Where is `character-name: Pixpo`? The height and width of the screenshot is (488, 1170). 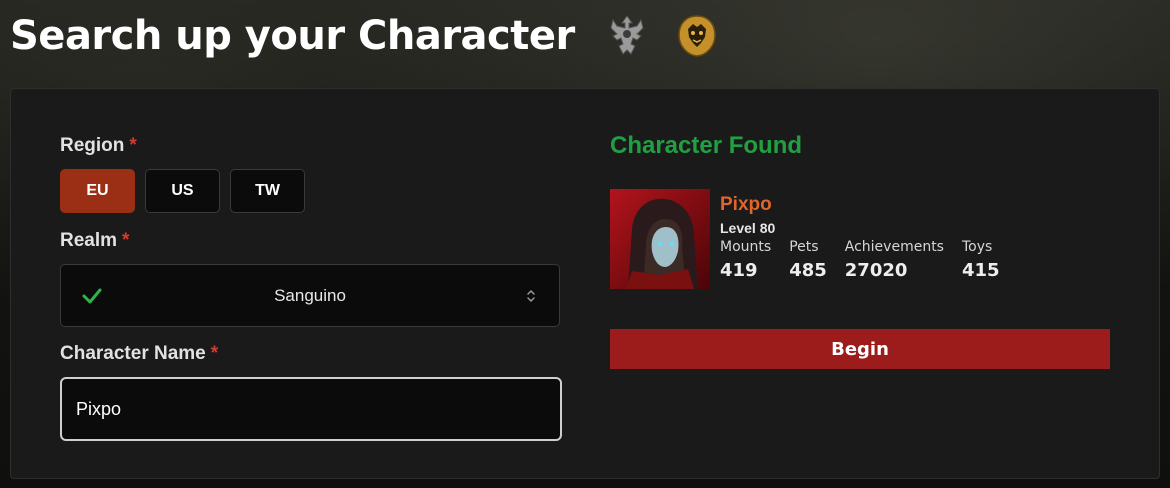 character-name: Pixpo is located at coordinates (746, 204).